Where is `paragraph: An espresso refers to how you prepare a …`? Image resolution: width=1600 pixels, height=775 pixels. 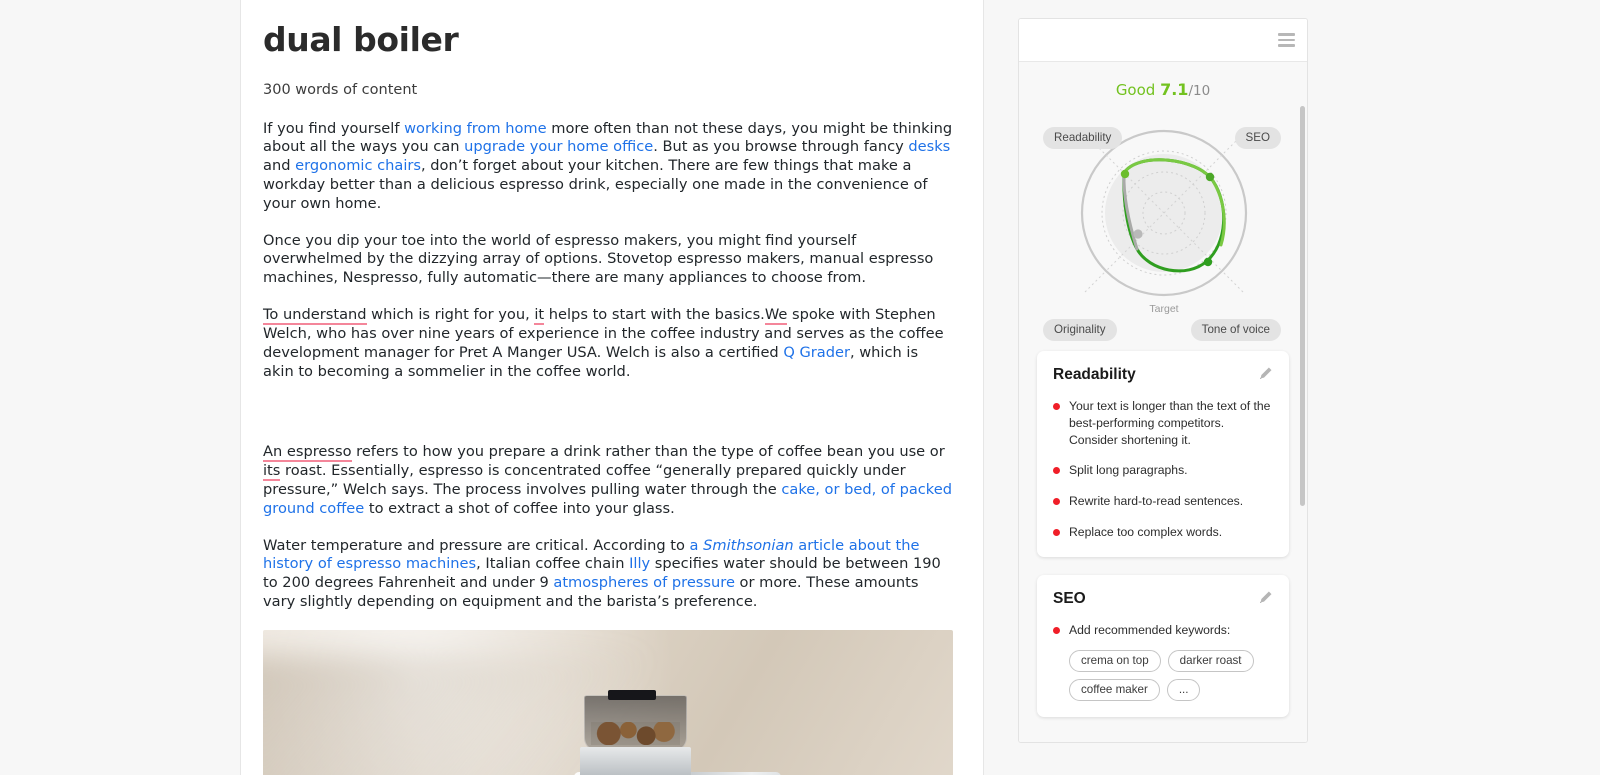
paragraph: An espresso refers to how you prepare a … is located at coordinates (608, 480).